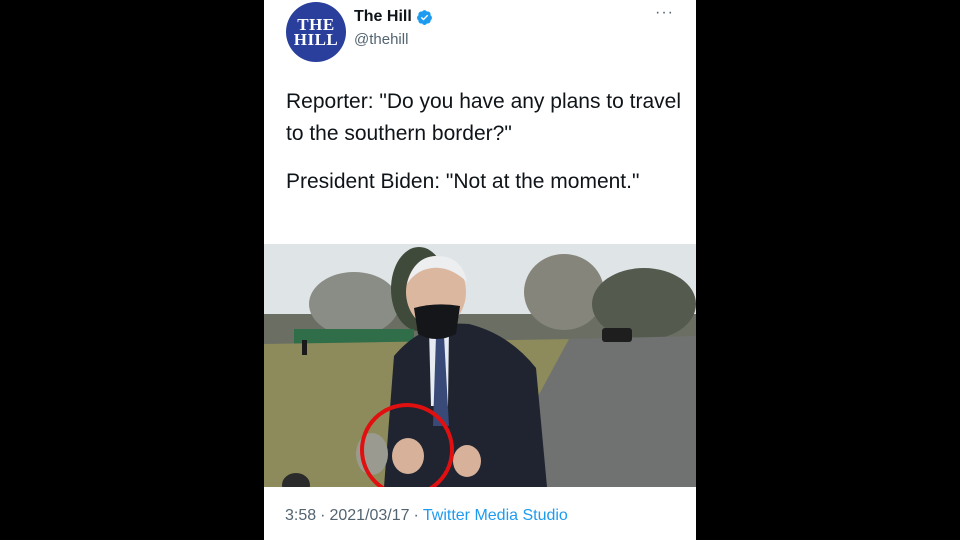  Describe the element at coordinates (369, 515) in the screenshot. I see `tweet-date: 2021/03/17` at that location.